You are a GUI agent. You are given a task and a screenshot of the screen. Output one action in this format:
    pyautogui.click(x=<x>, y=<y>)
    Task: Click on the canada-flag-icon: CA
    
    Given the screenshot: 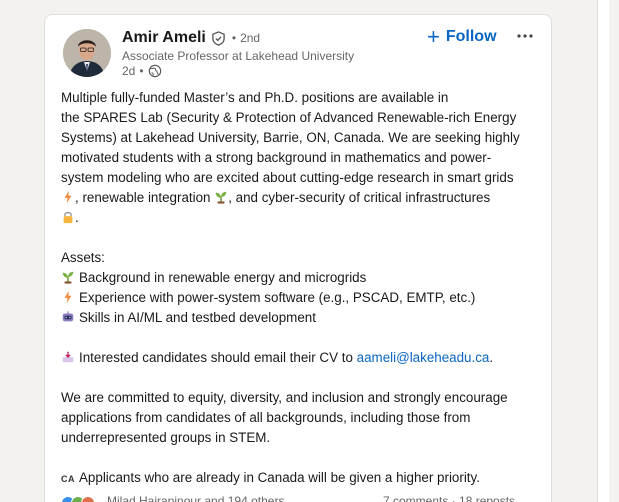 What is the action you would take?
    pyautogui.click(x=68, y=479)
    